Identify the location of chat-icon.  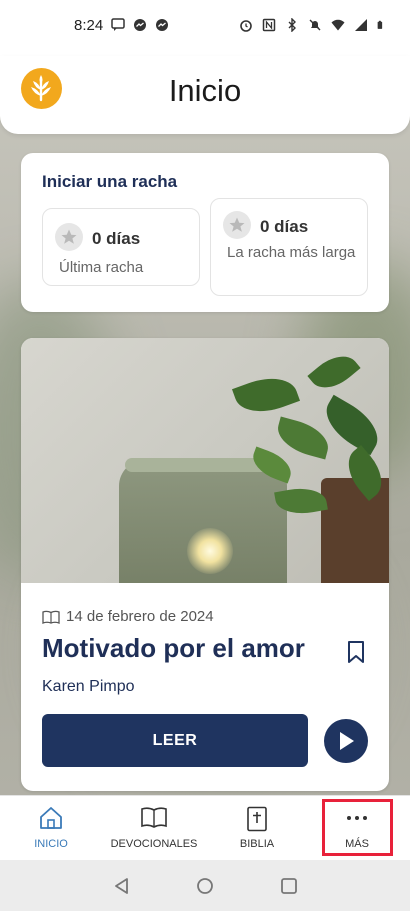
(118, 24).